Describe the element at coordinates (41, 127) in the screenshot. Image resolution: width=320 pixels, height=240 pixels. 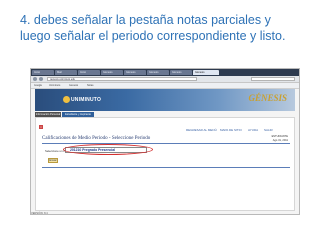
I see `close-icon: ×` at that location.